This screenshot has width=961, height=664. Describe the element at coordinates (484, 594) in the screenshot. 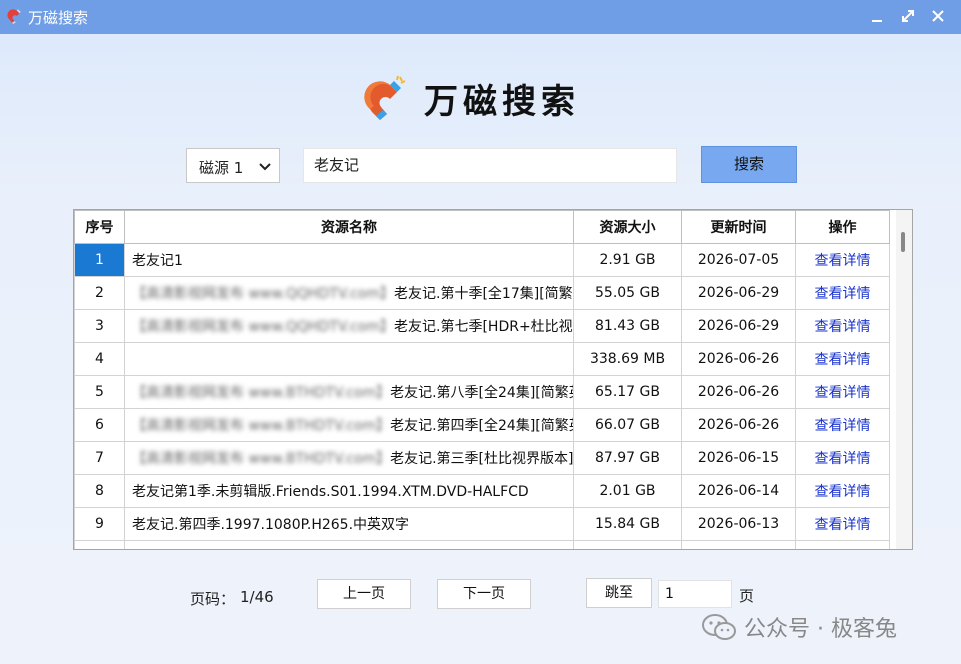

I see `next-page-button: 下一页` at that location.